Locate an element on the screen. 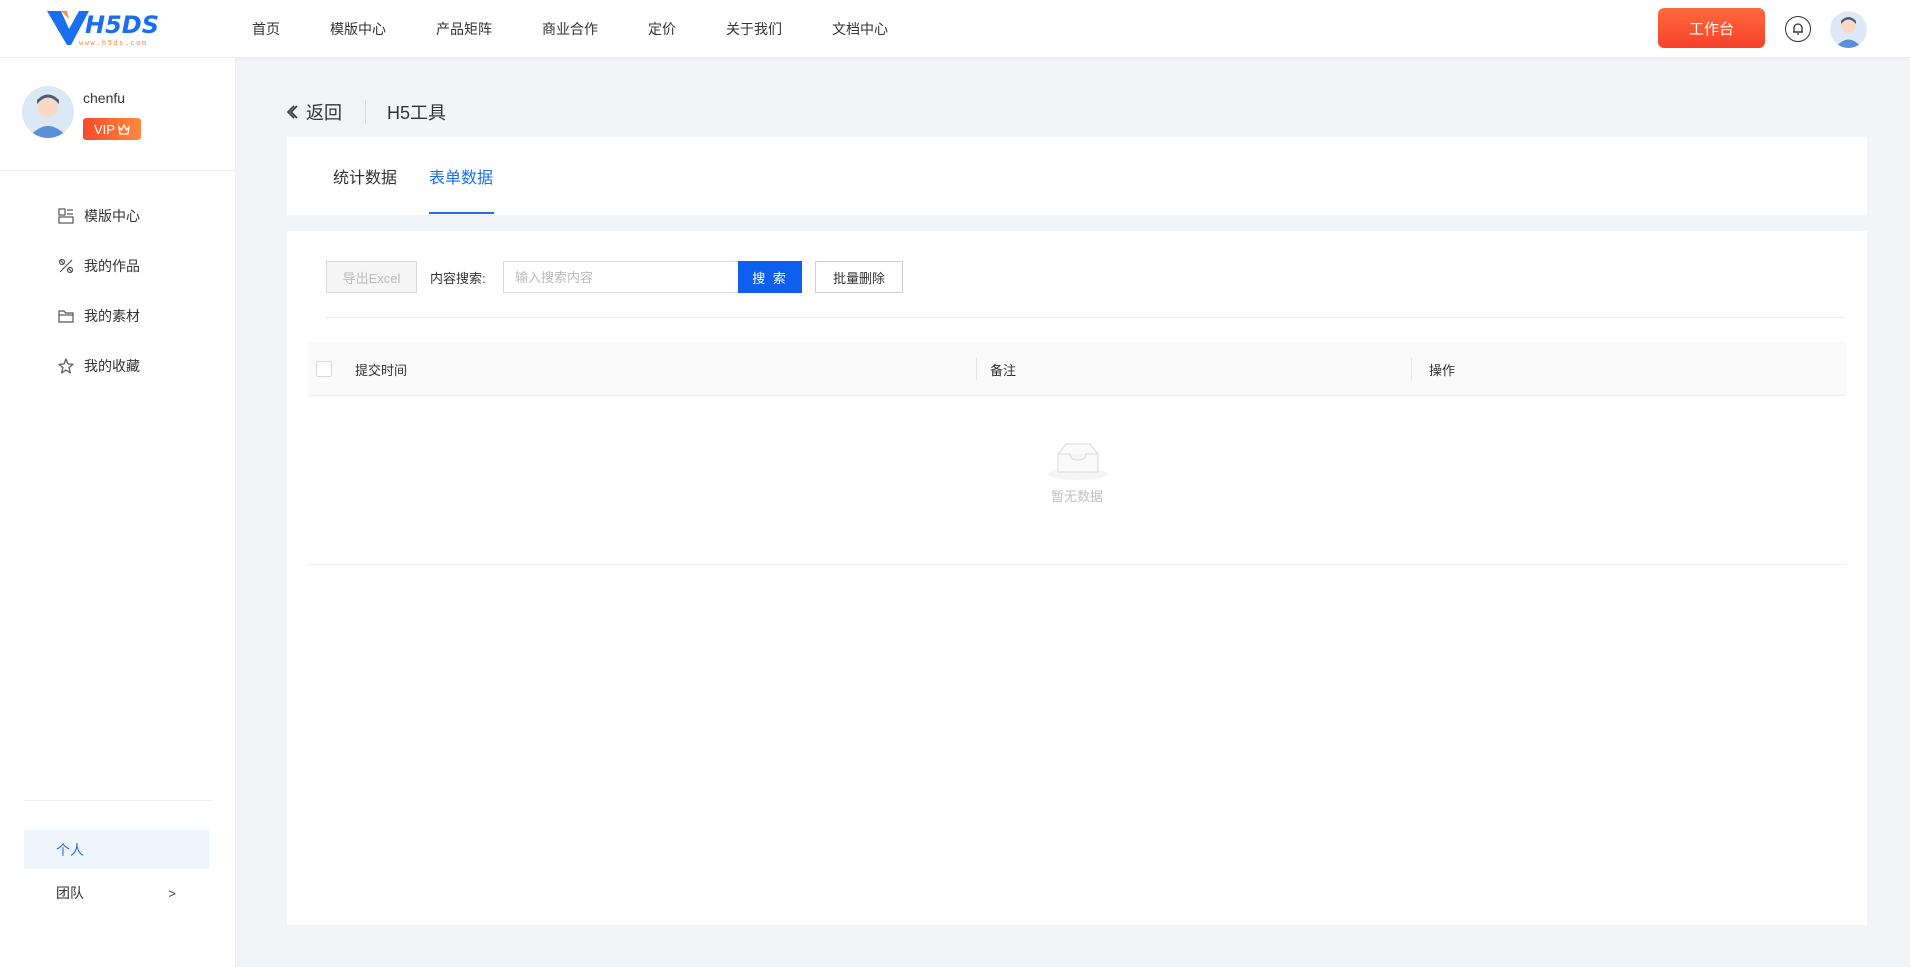  h5ds-logo: H5DS www.h5ds.com is located at coordinates (117, 28).